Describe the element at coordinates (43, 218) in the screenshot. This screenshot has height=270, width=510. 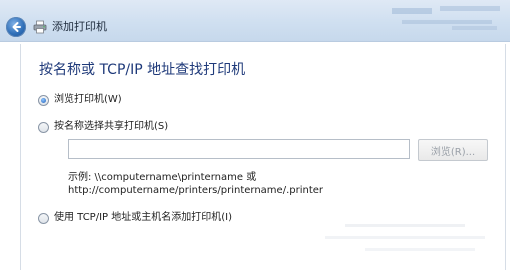
I see `radio-add-by-tcpip` at that location.